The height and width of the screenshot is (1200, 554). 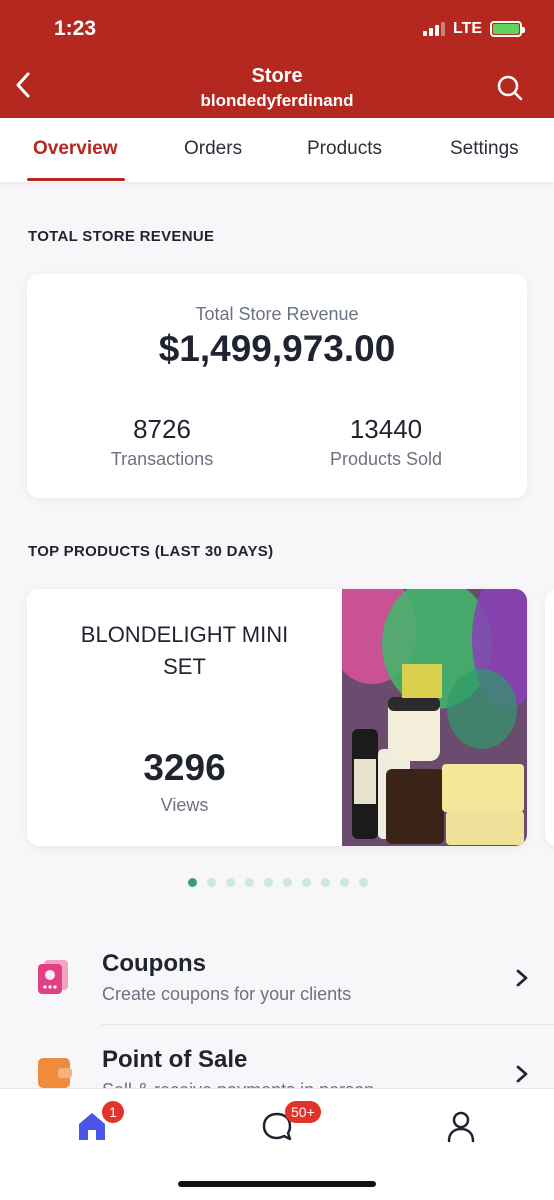 What do you see at coordinates (386, 429) in the screenshot?
I see `products-sold-value: 13440` at bounding box center [386, 429].